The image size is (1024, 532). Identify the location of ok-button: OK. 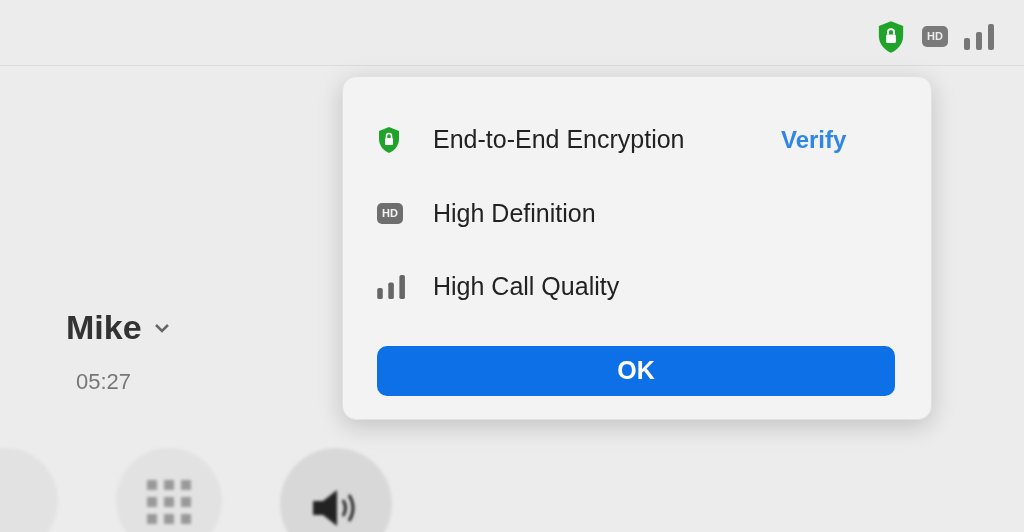
(636, 370).